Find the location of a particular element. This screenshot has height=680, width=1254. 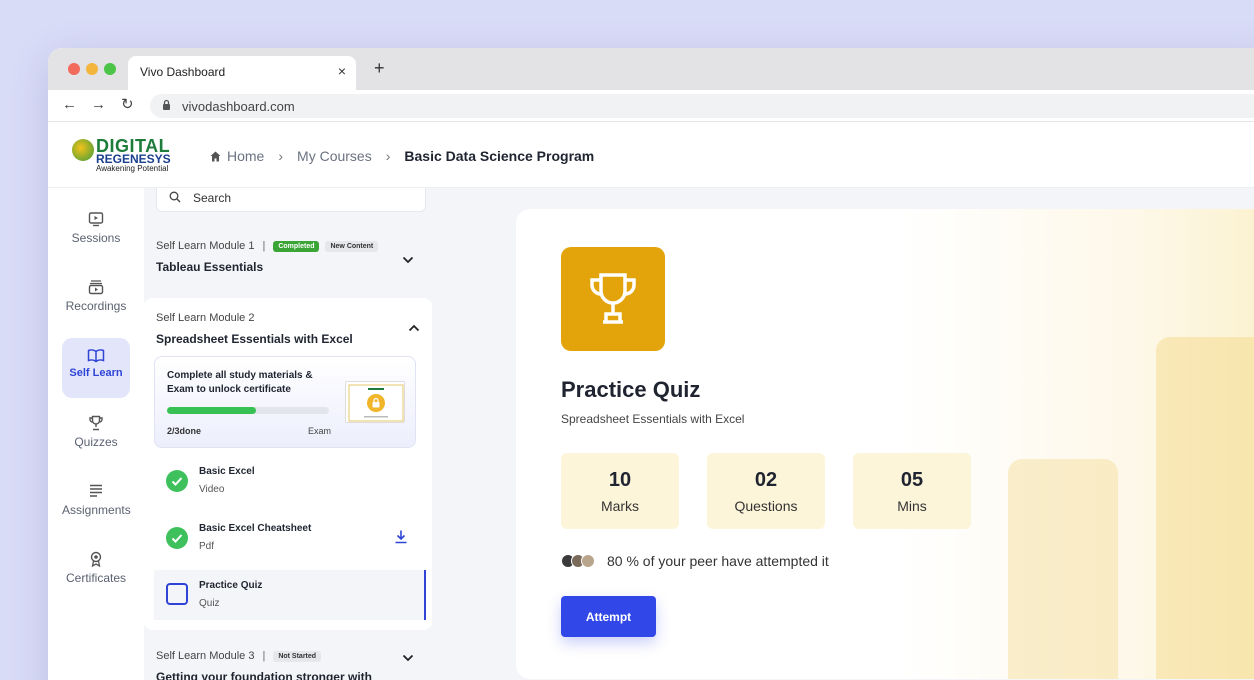

module-title: Spreadsheet Essentials with Excel is located at coordinates (254, 339).